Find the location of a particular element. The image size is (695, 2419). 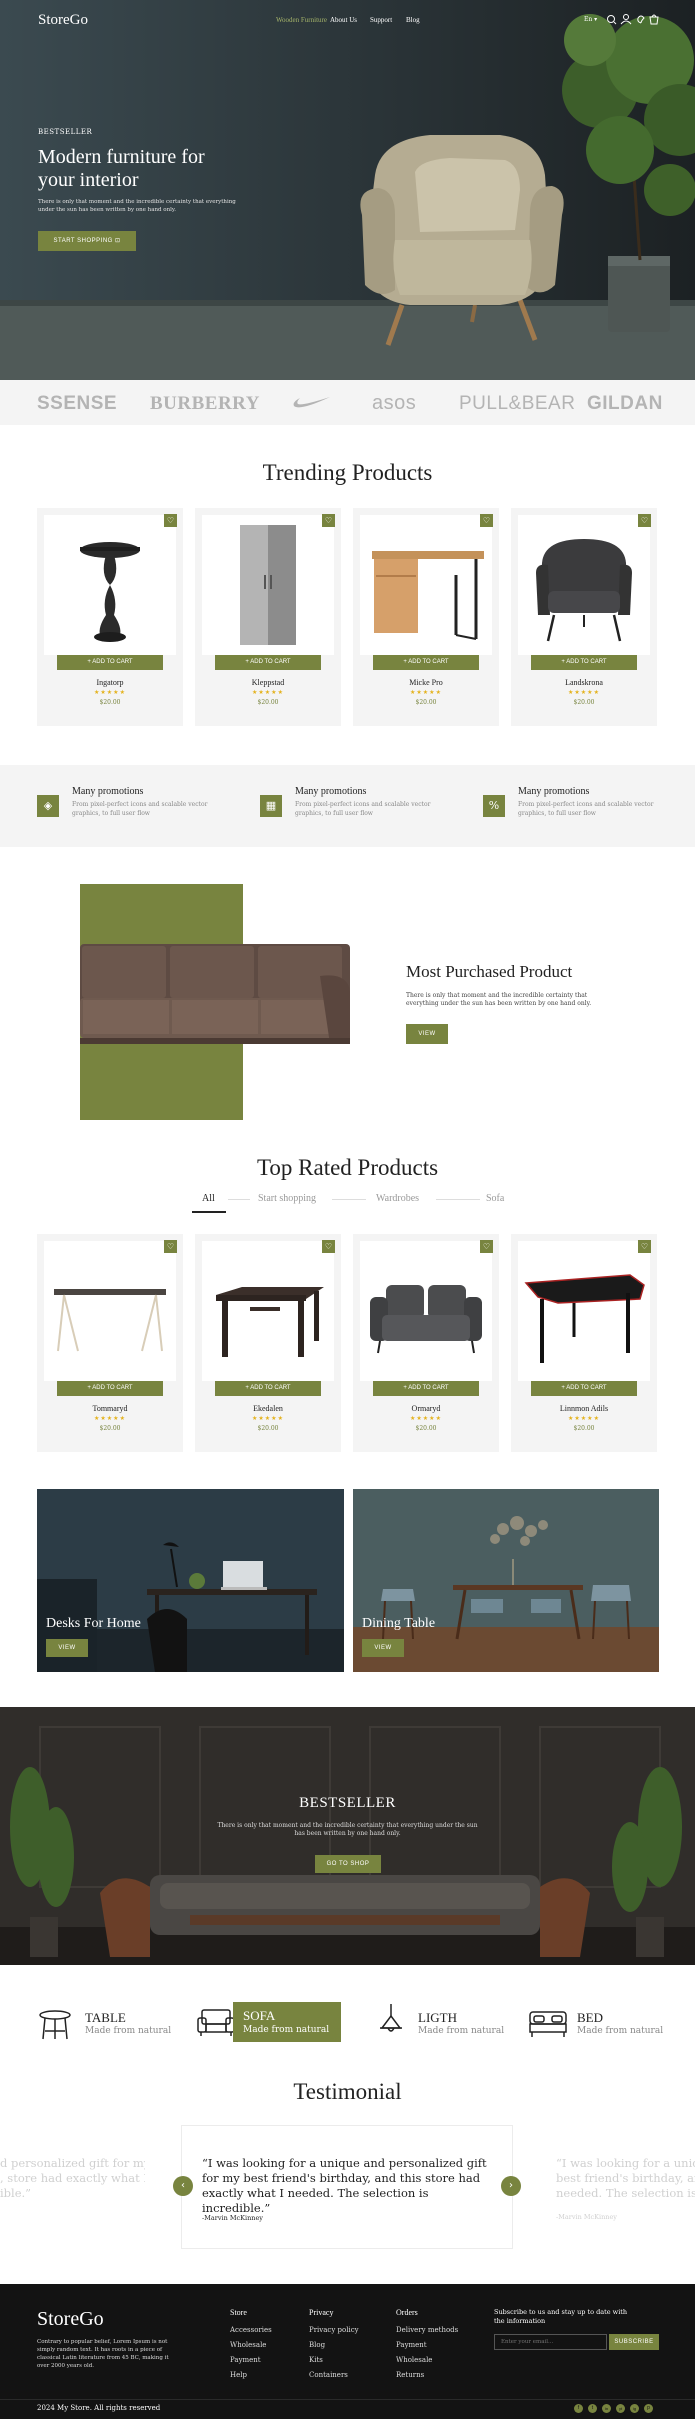

tab-all: All is located at coordinates (208, 1198).